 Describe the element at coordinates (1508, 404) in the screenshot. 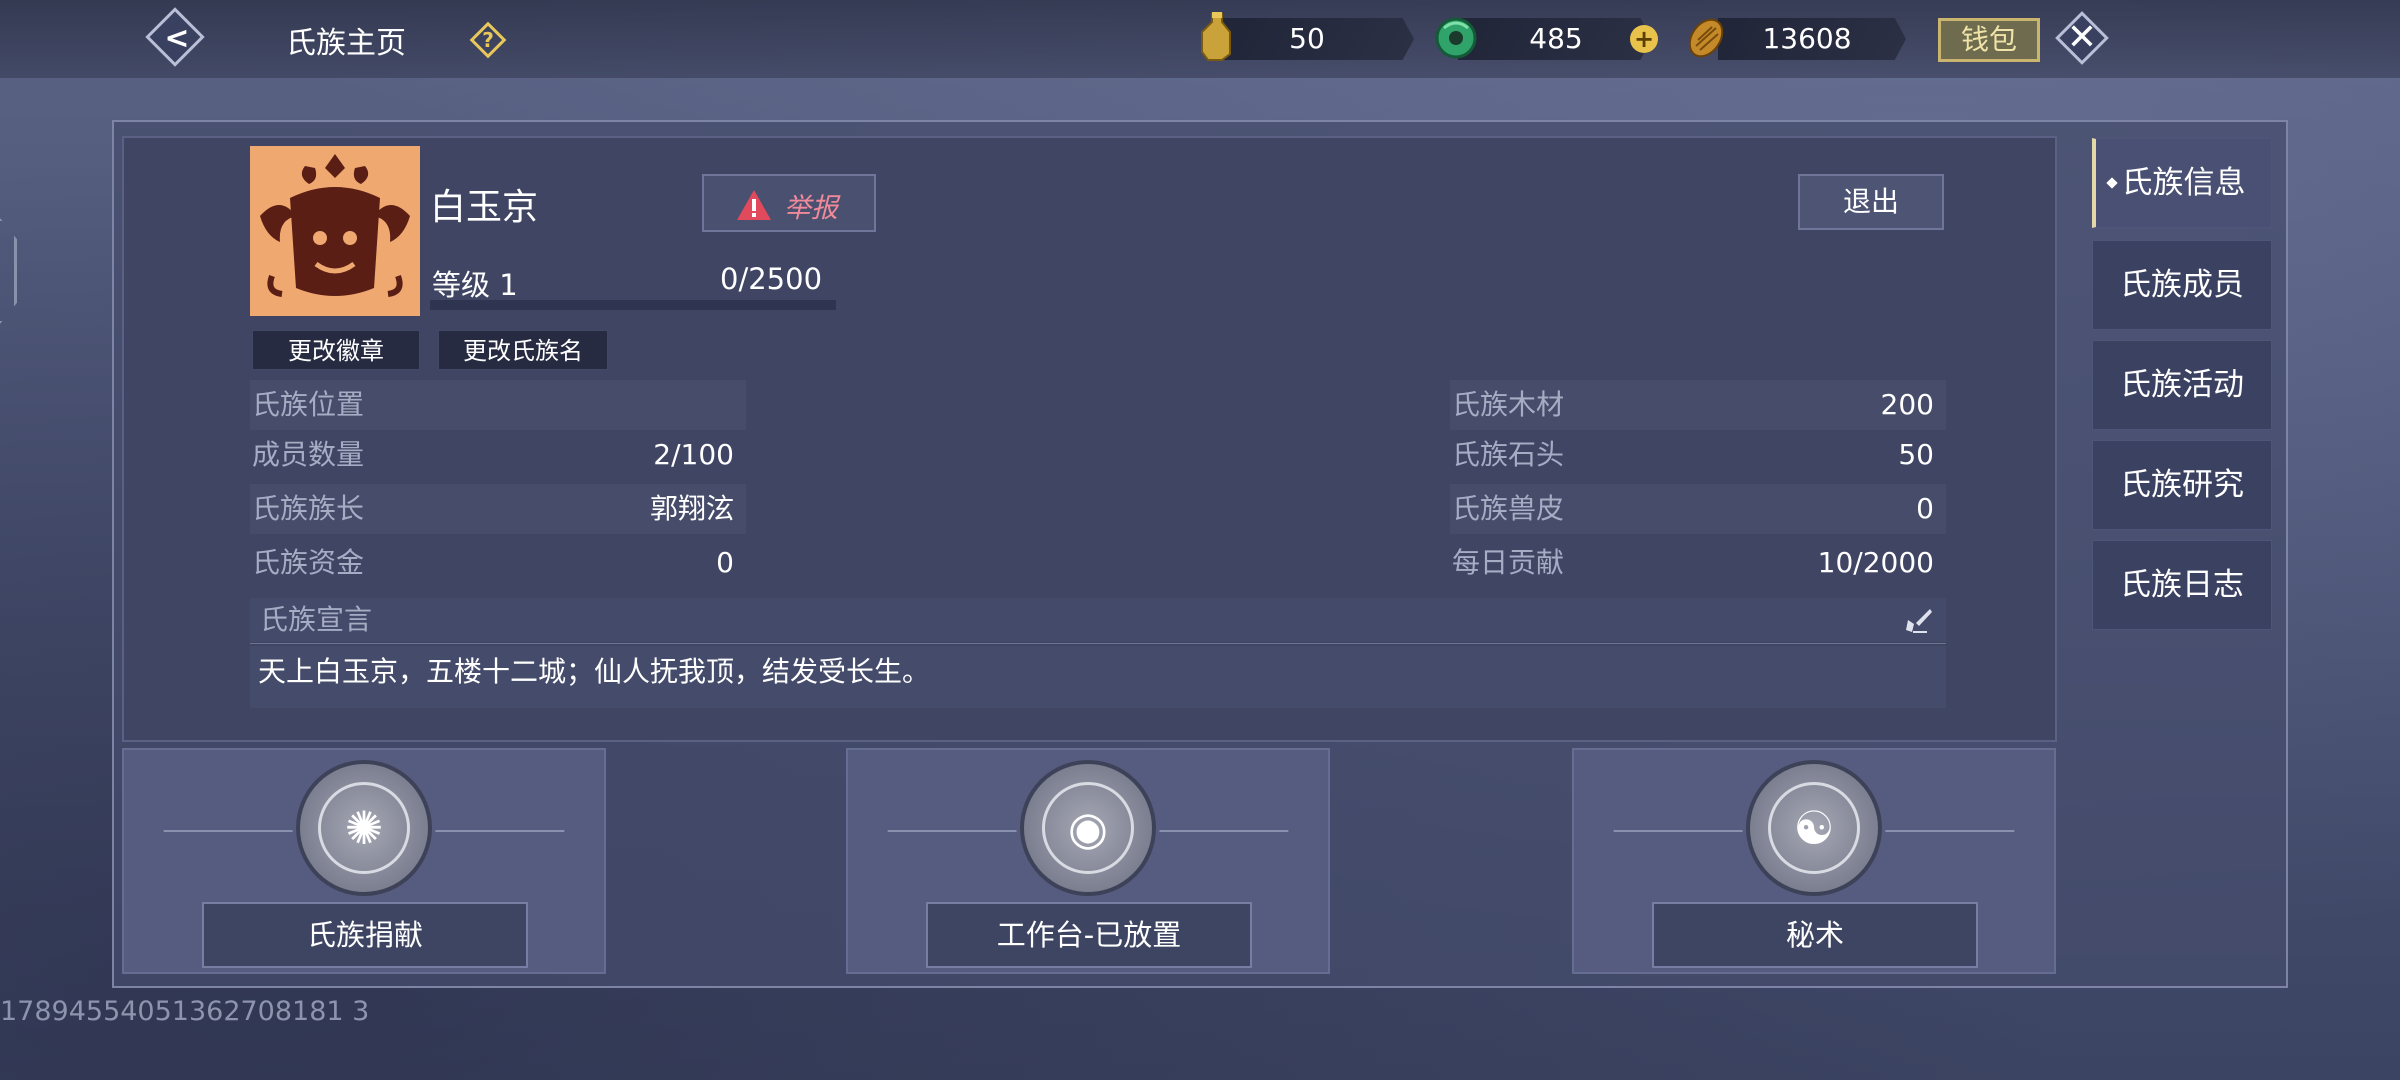

I see `stat-label: 氏族木材` at that location.